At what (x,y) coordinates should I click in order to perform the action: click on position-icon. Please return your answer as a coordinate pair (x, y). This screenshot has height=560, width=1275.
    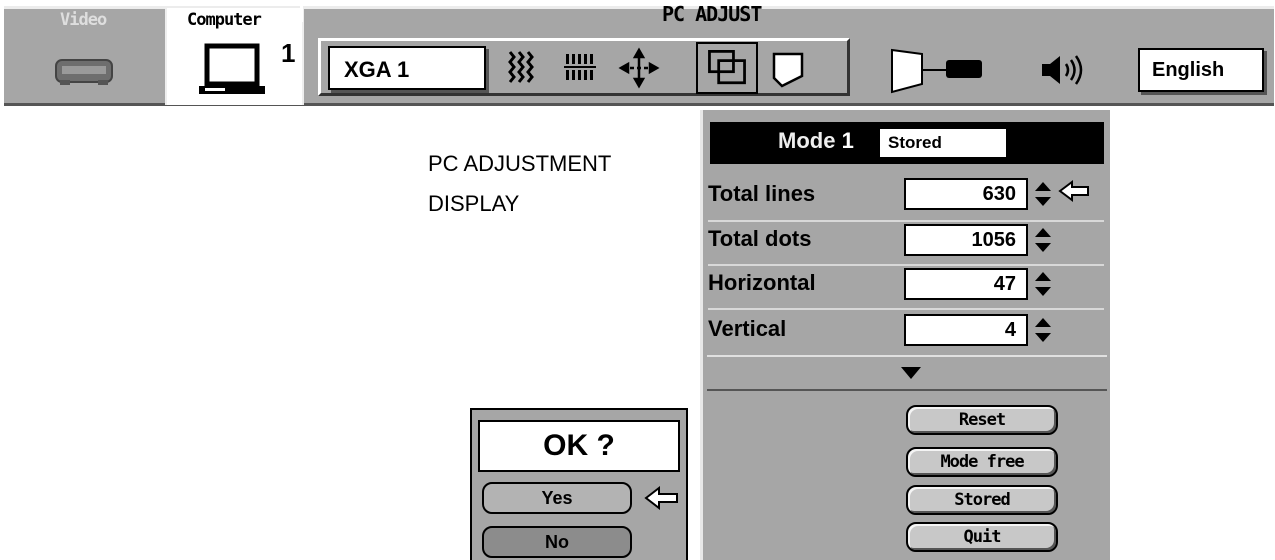
    Looking at the image, I should click on (639, 68).